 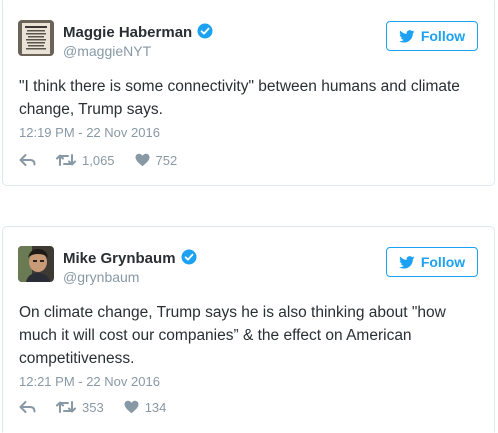 I want to click on like-count: 752, so click(x=166, y=160).